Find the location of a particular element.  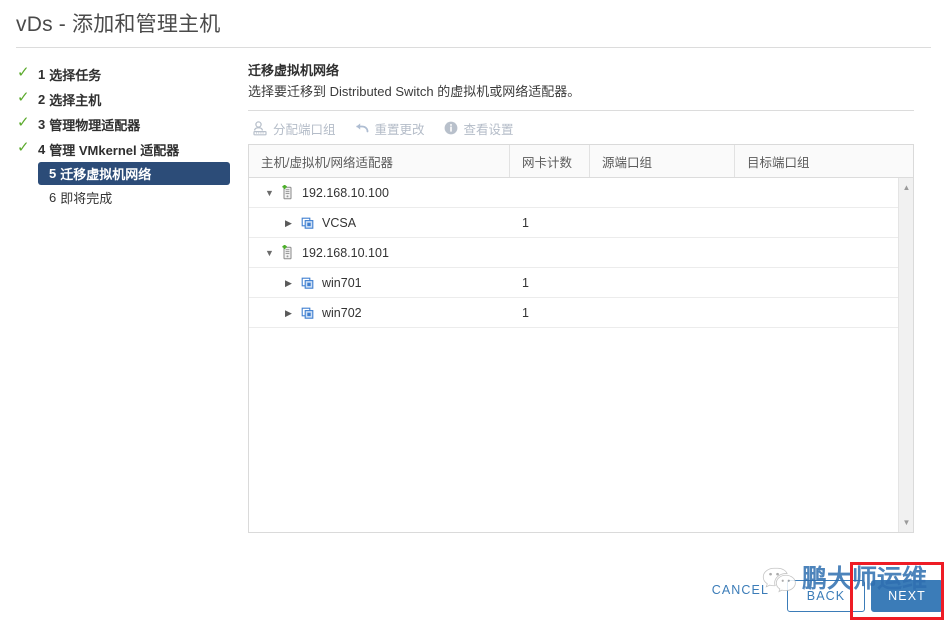

row-name-cell: ▶ VCSA is located at coordinates (379, 223).